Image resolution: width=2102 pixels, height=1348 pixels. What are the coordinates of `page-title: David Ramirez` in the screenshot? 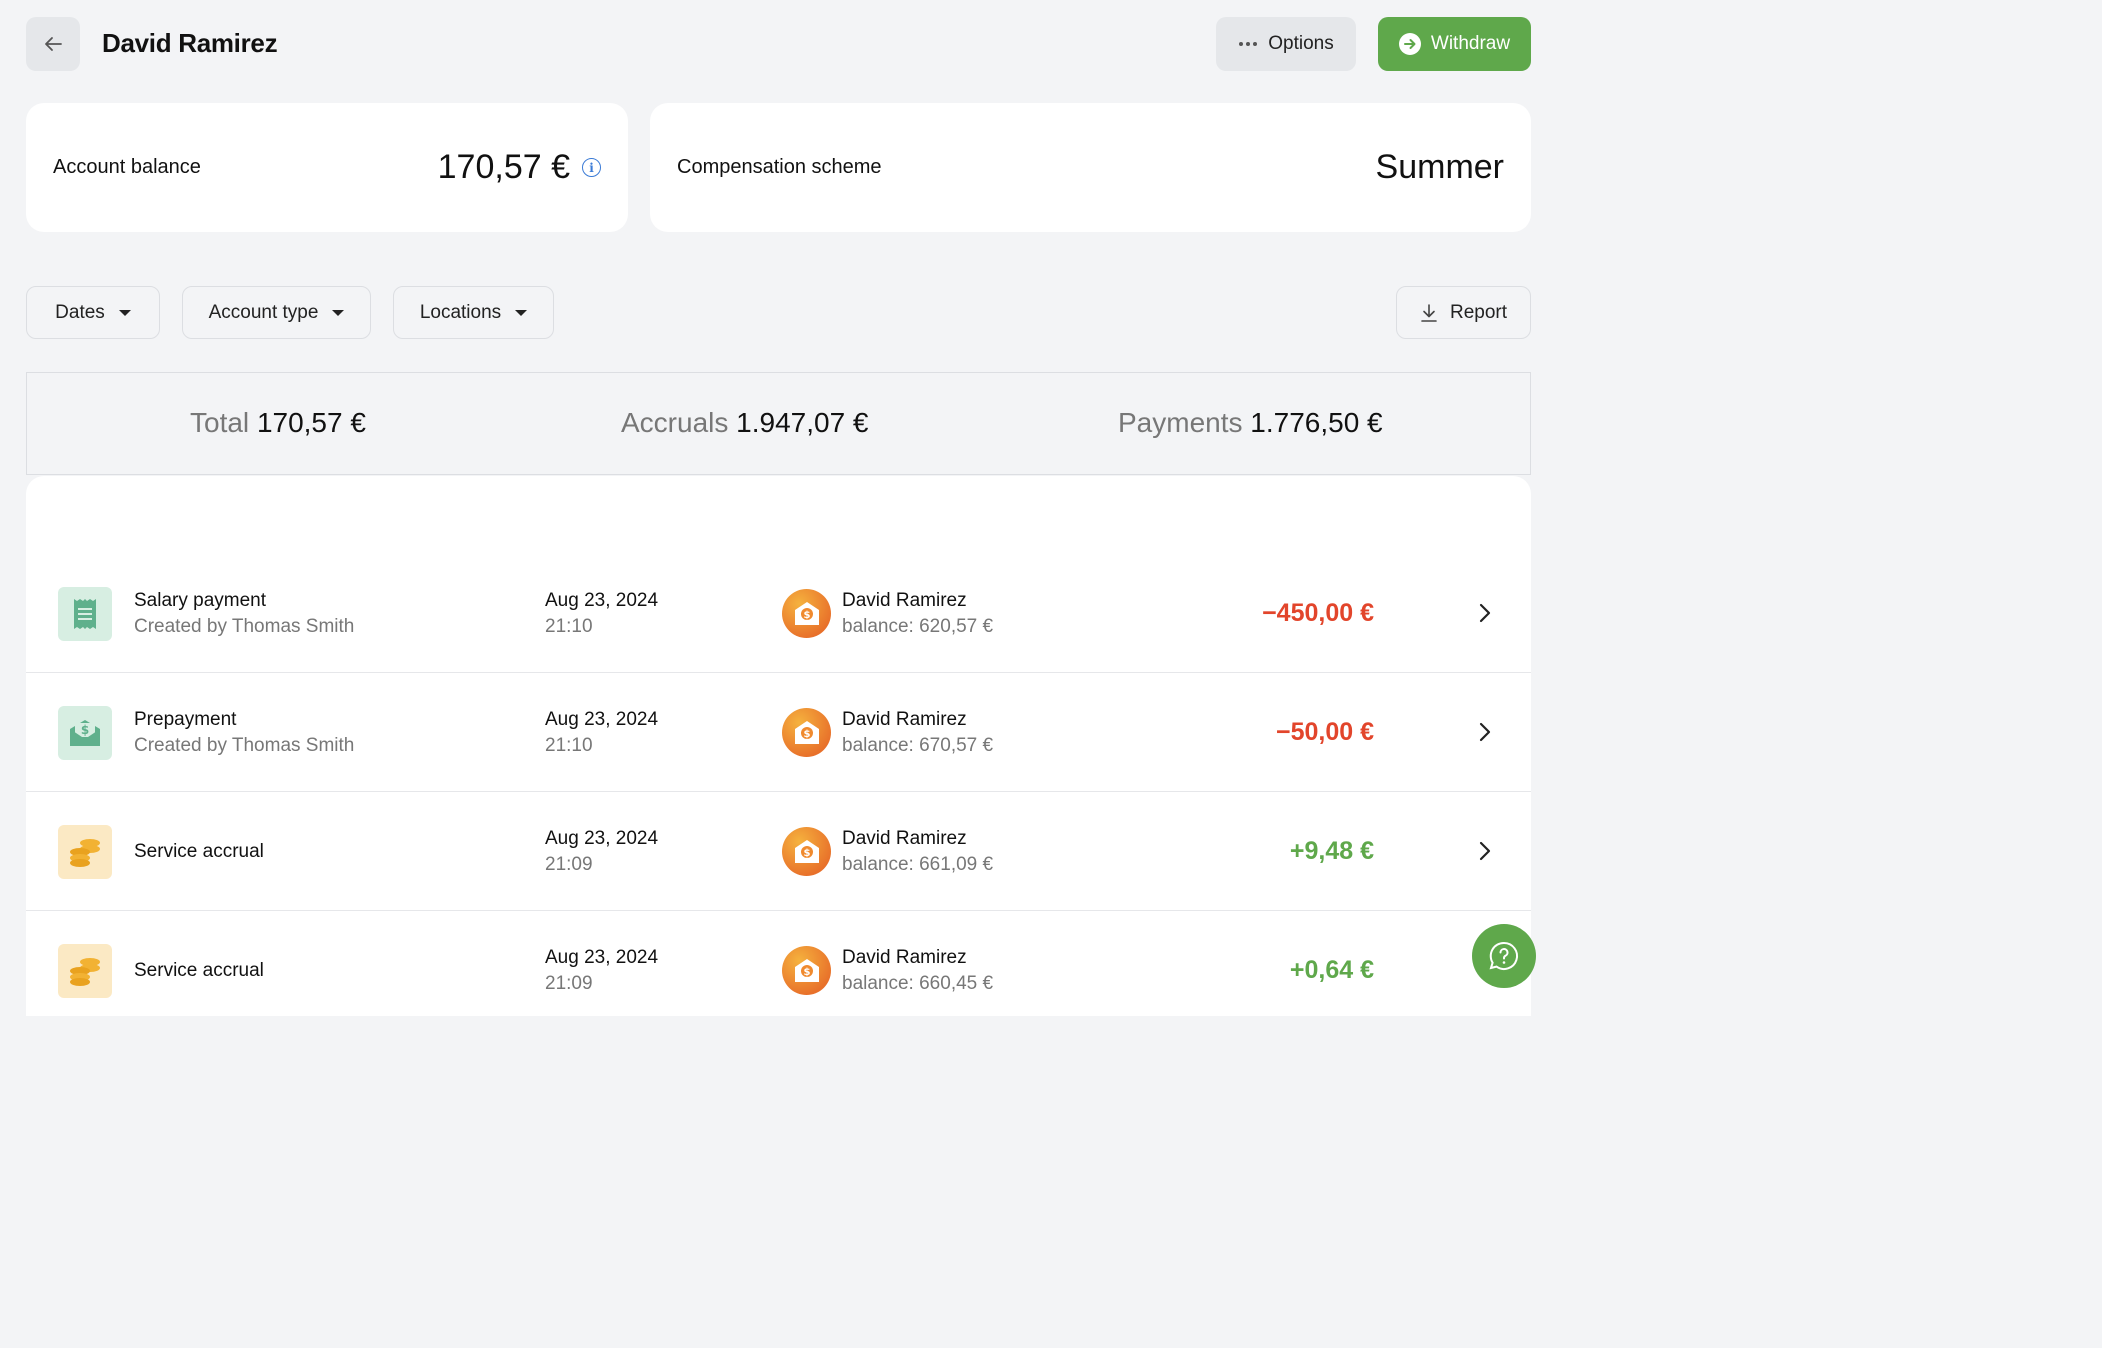 It's located at (190, 43).